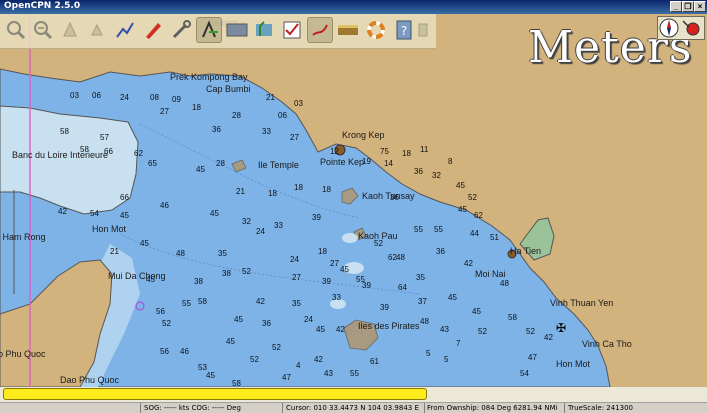  I want to click on place-name-label: Banc du Loire Interieure, so click(60, 155).